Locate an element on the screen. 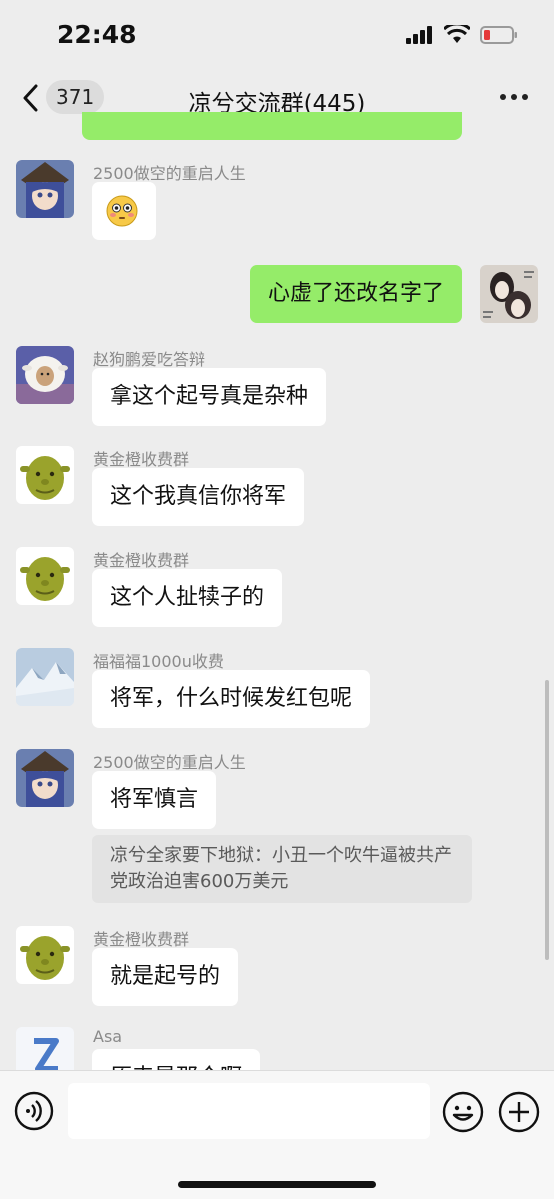  flushed-face-icon is located at coordinates (122, 211).